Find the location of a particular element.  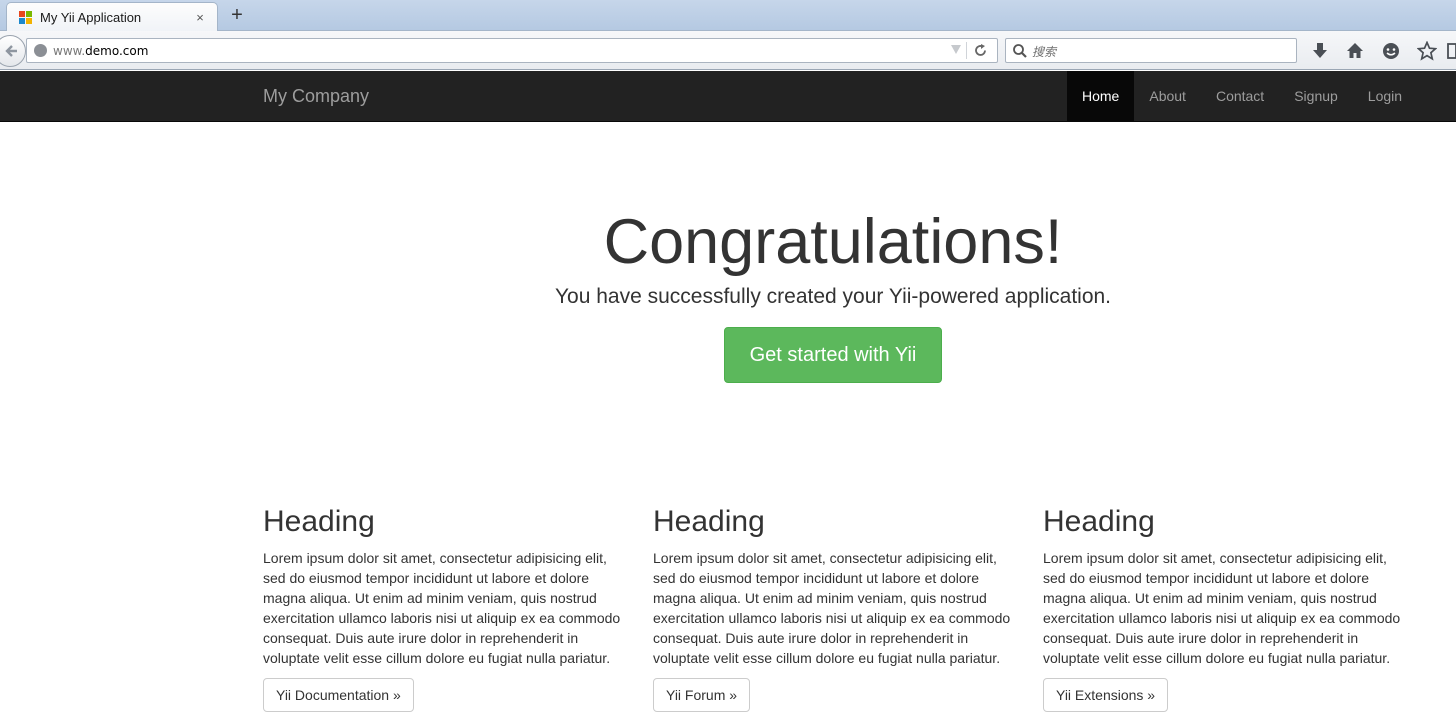

search-icon is located at coordinates (1020, 51).